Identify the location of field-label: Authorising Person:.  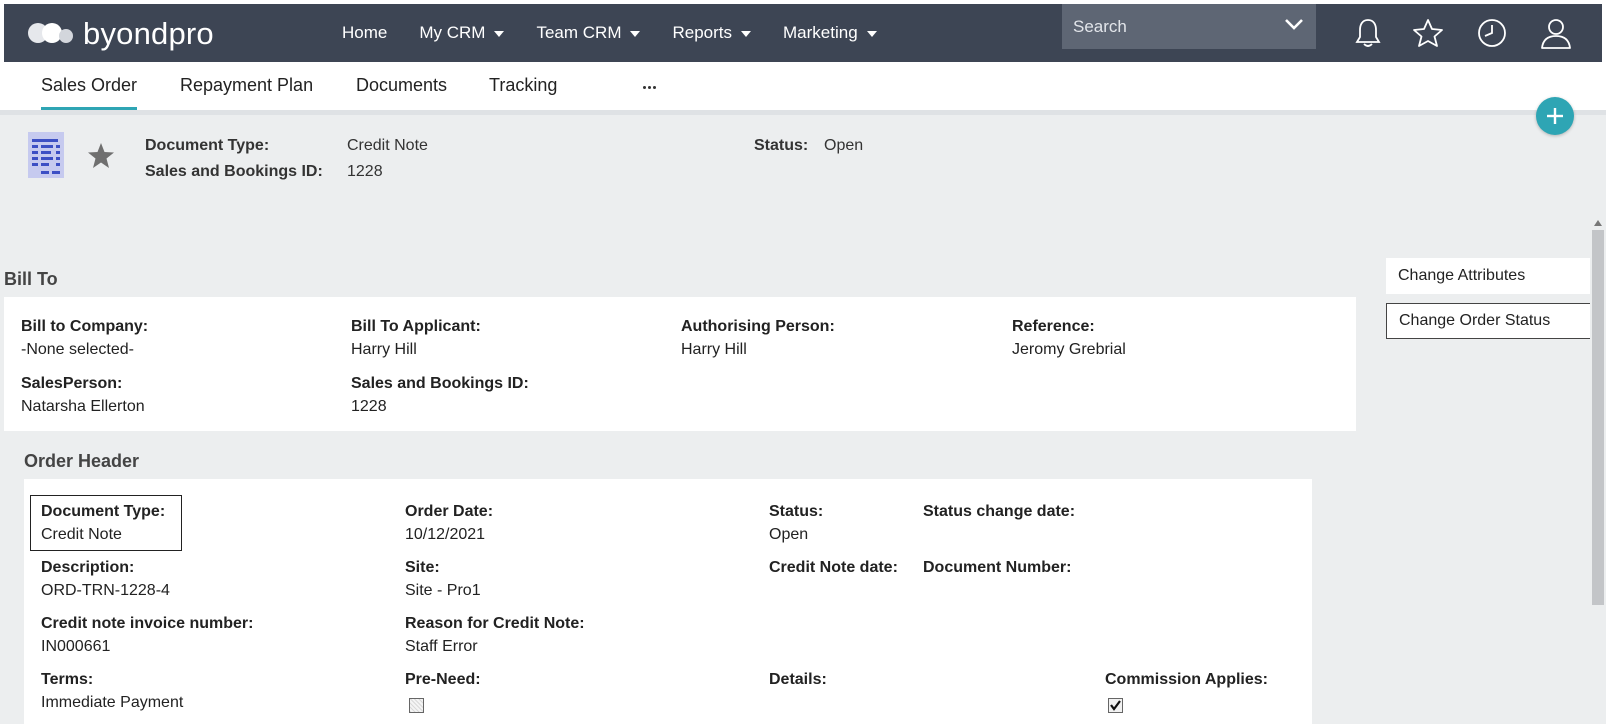
(758, 326).